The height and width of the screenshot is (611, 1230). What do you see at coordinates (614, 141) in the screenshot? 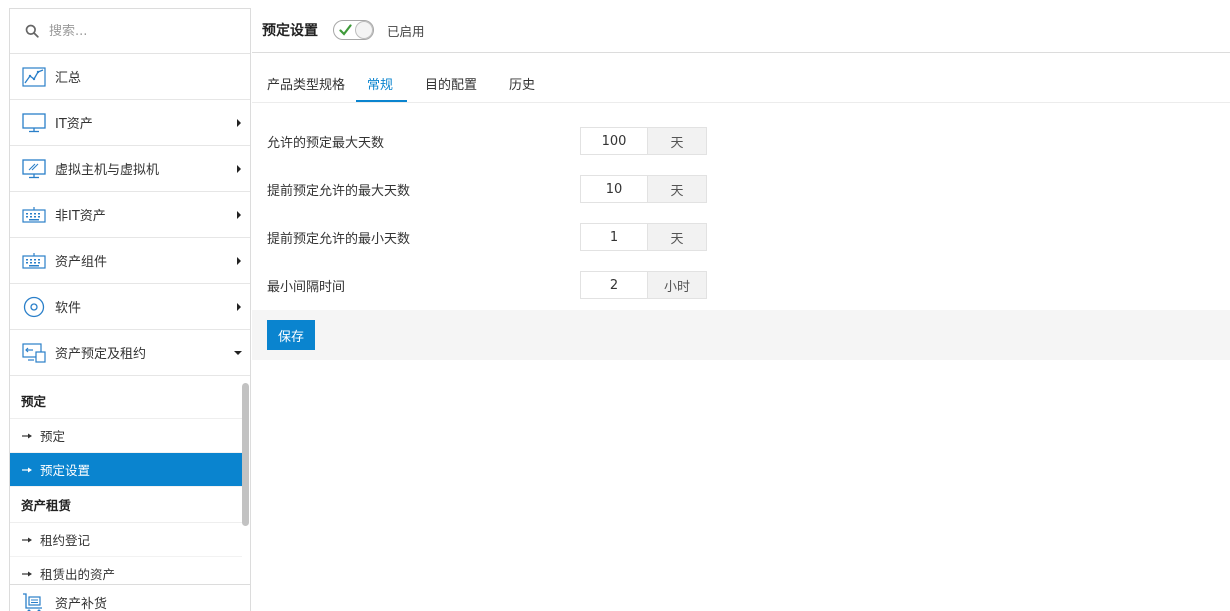
I see `max-days-input` at bounding box center [614, 141].